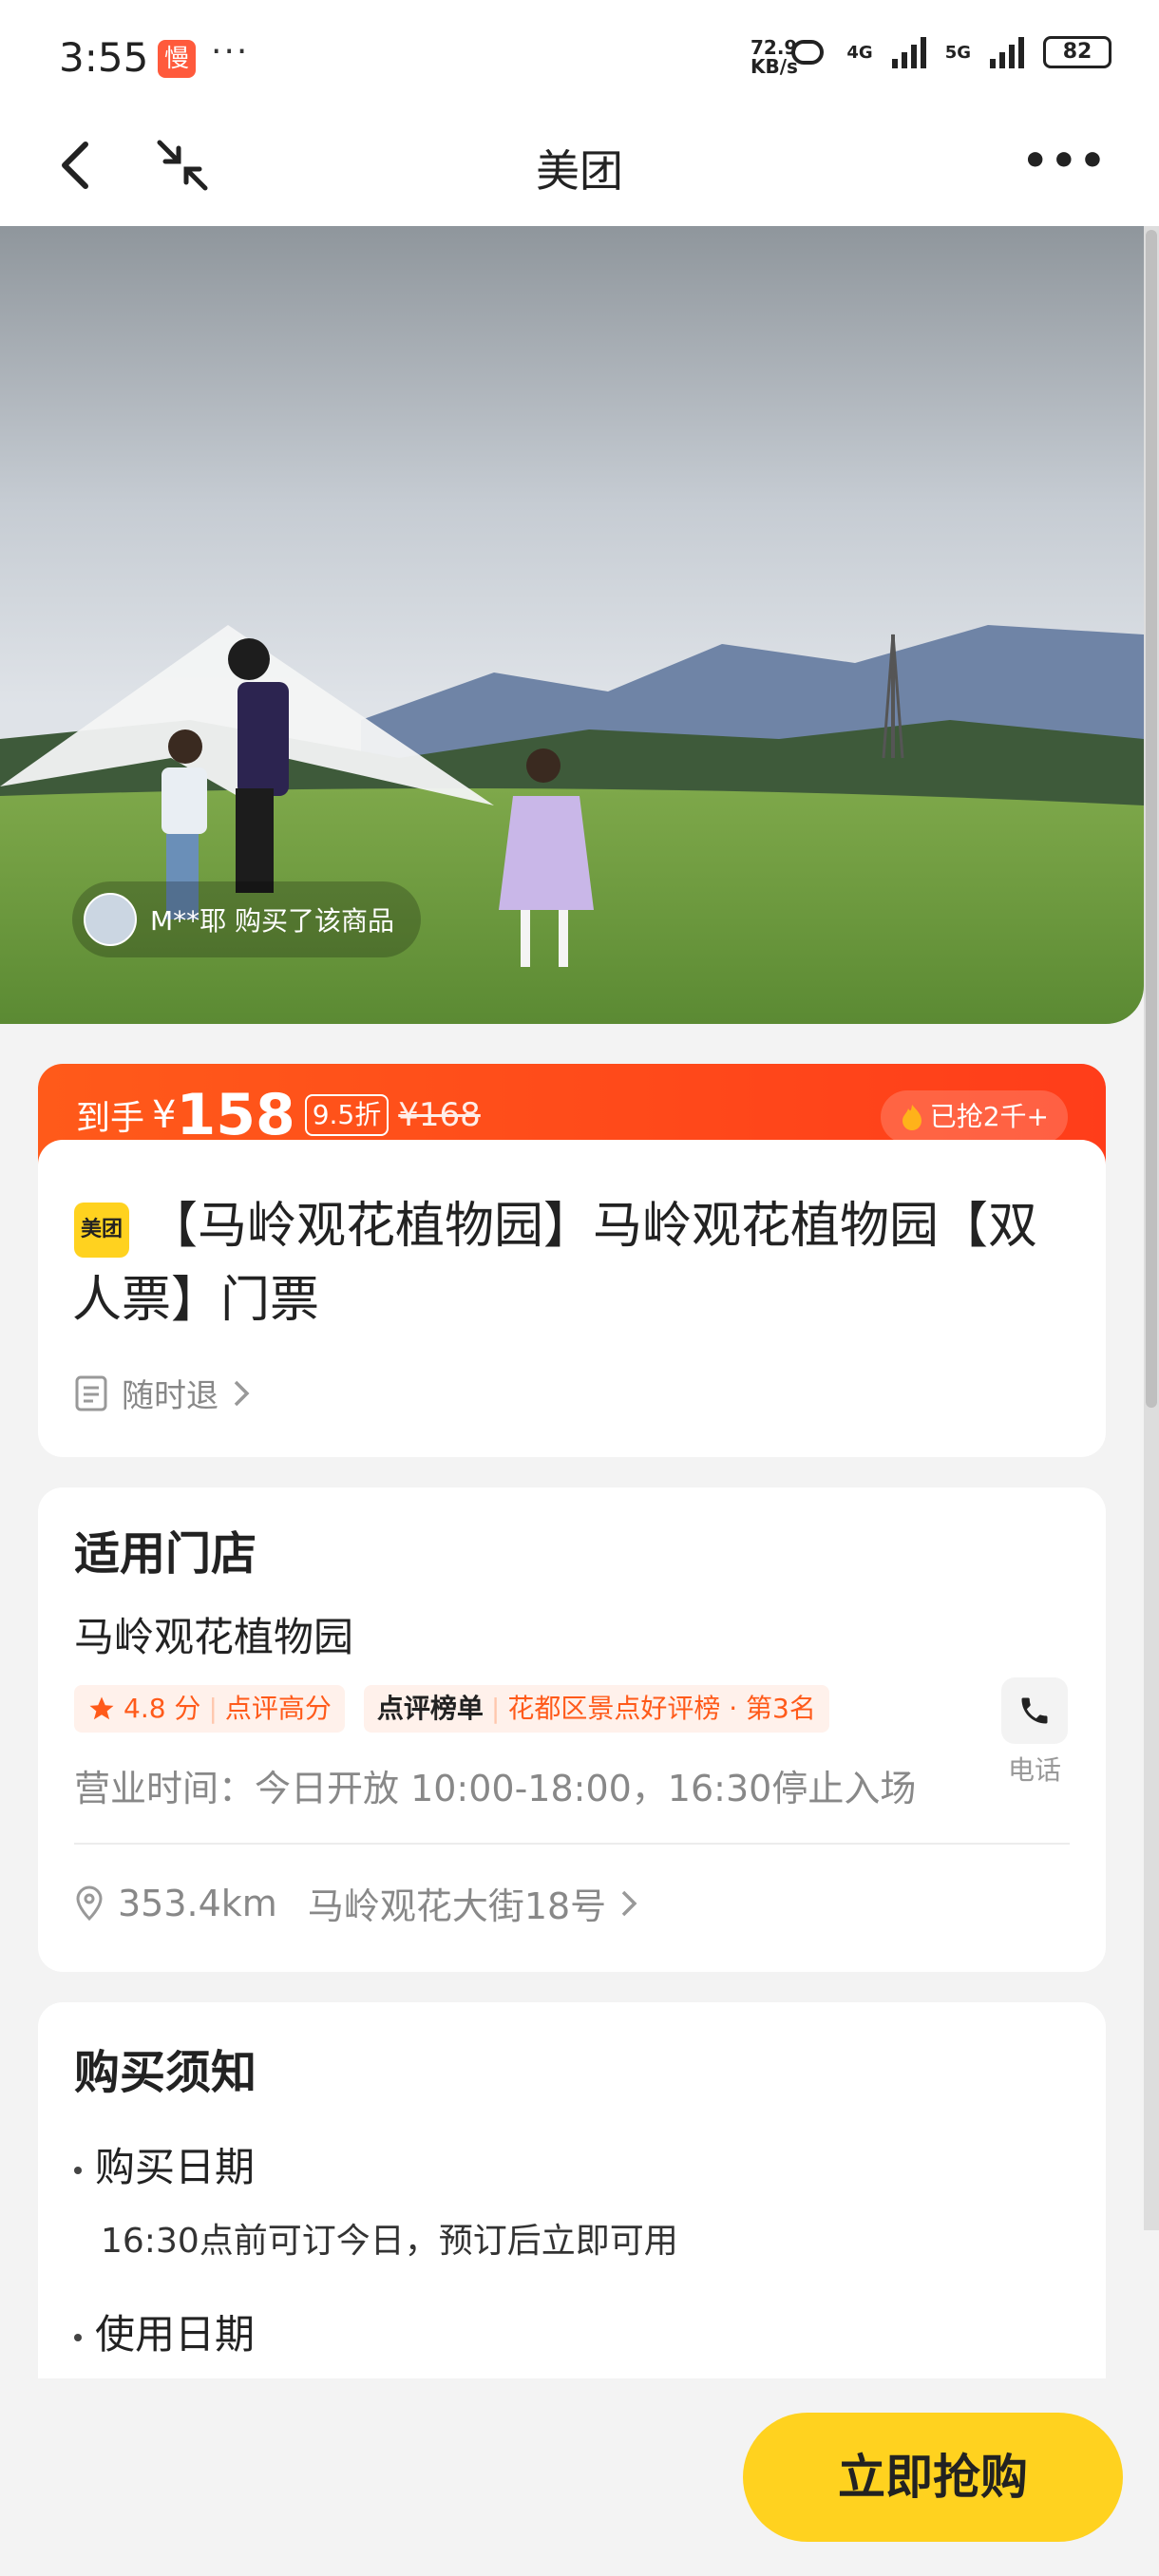 The height and width of the screenshot is (2576, 1159). I want to click on network-5g-label: 5G, so click(957, 52).